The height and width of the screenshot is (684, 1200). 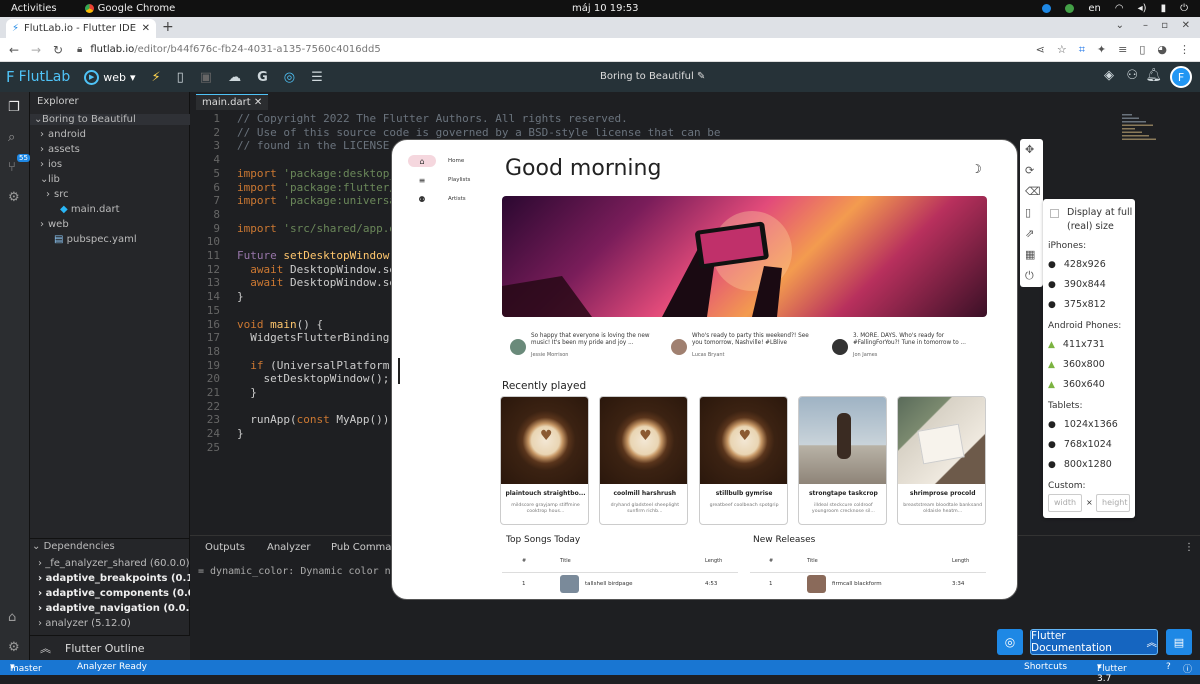 I want to click on hot-reload-icon: ⚡, so click(x=156, y=77).